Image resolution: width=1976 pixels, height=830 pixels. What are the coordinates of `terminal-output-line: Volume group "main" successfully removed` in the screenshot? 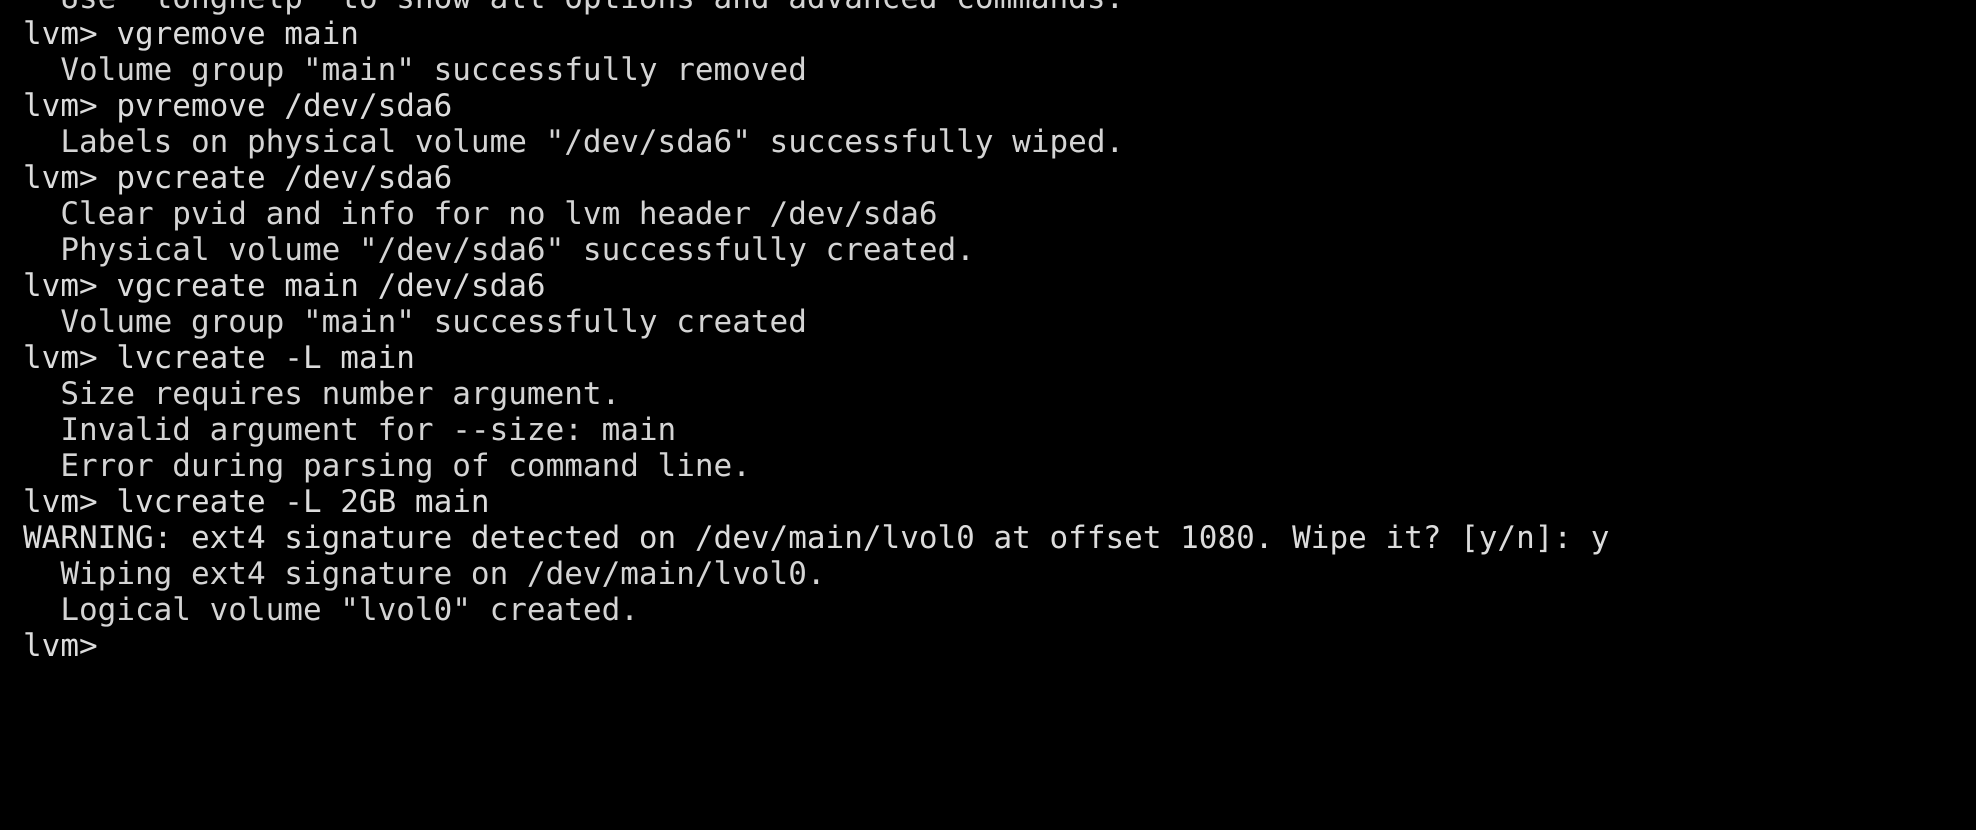 It's located at (415, 70).